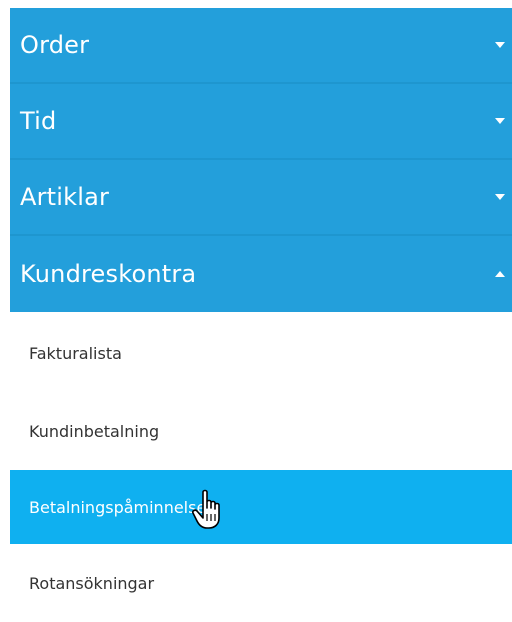 The width and height of the screenshot is (512, 622). What do you see at coordinates (92, 583) in the screenshot?
I see `submenu-item-label: Rotansökningar` at bounding box center [92, 583].